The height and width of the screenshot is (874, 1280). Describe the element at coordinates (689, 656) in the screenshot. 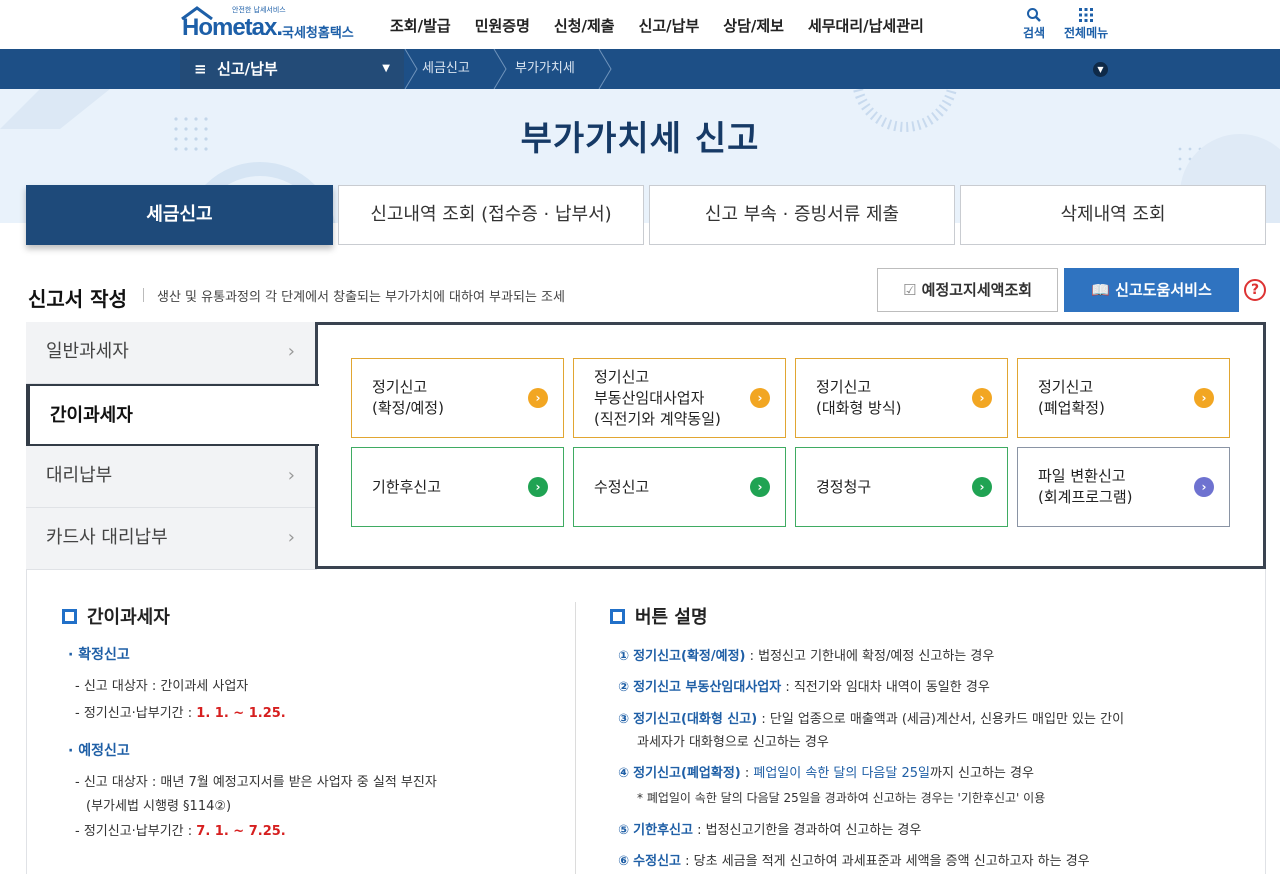

I see `desc-head: 정기신고(확정/예정)` at that location.